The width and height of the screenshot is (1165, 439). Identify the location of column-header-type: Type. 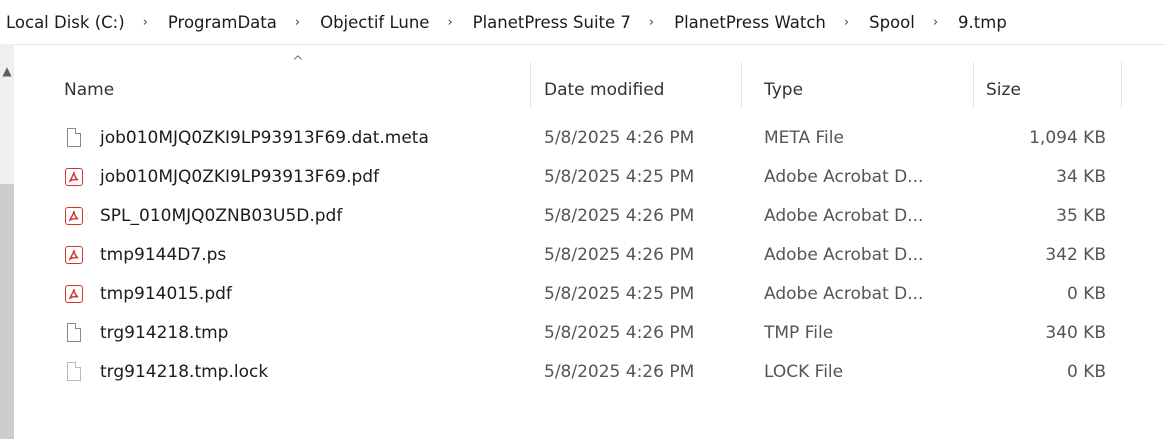
(783, 90).